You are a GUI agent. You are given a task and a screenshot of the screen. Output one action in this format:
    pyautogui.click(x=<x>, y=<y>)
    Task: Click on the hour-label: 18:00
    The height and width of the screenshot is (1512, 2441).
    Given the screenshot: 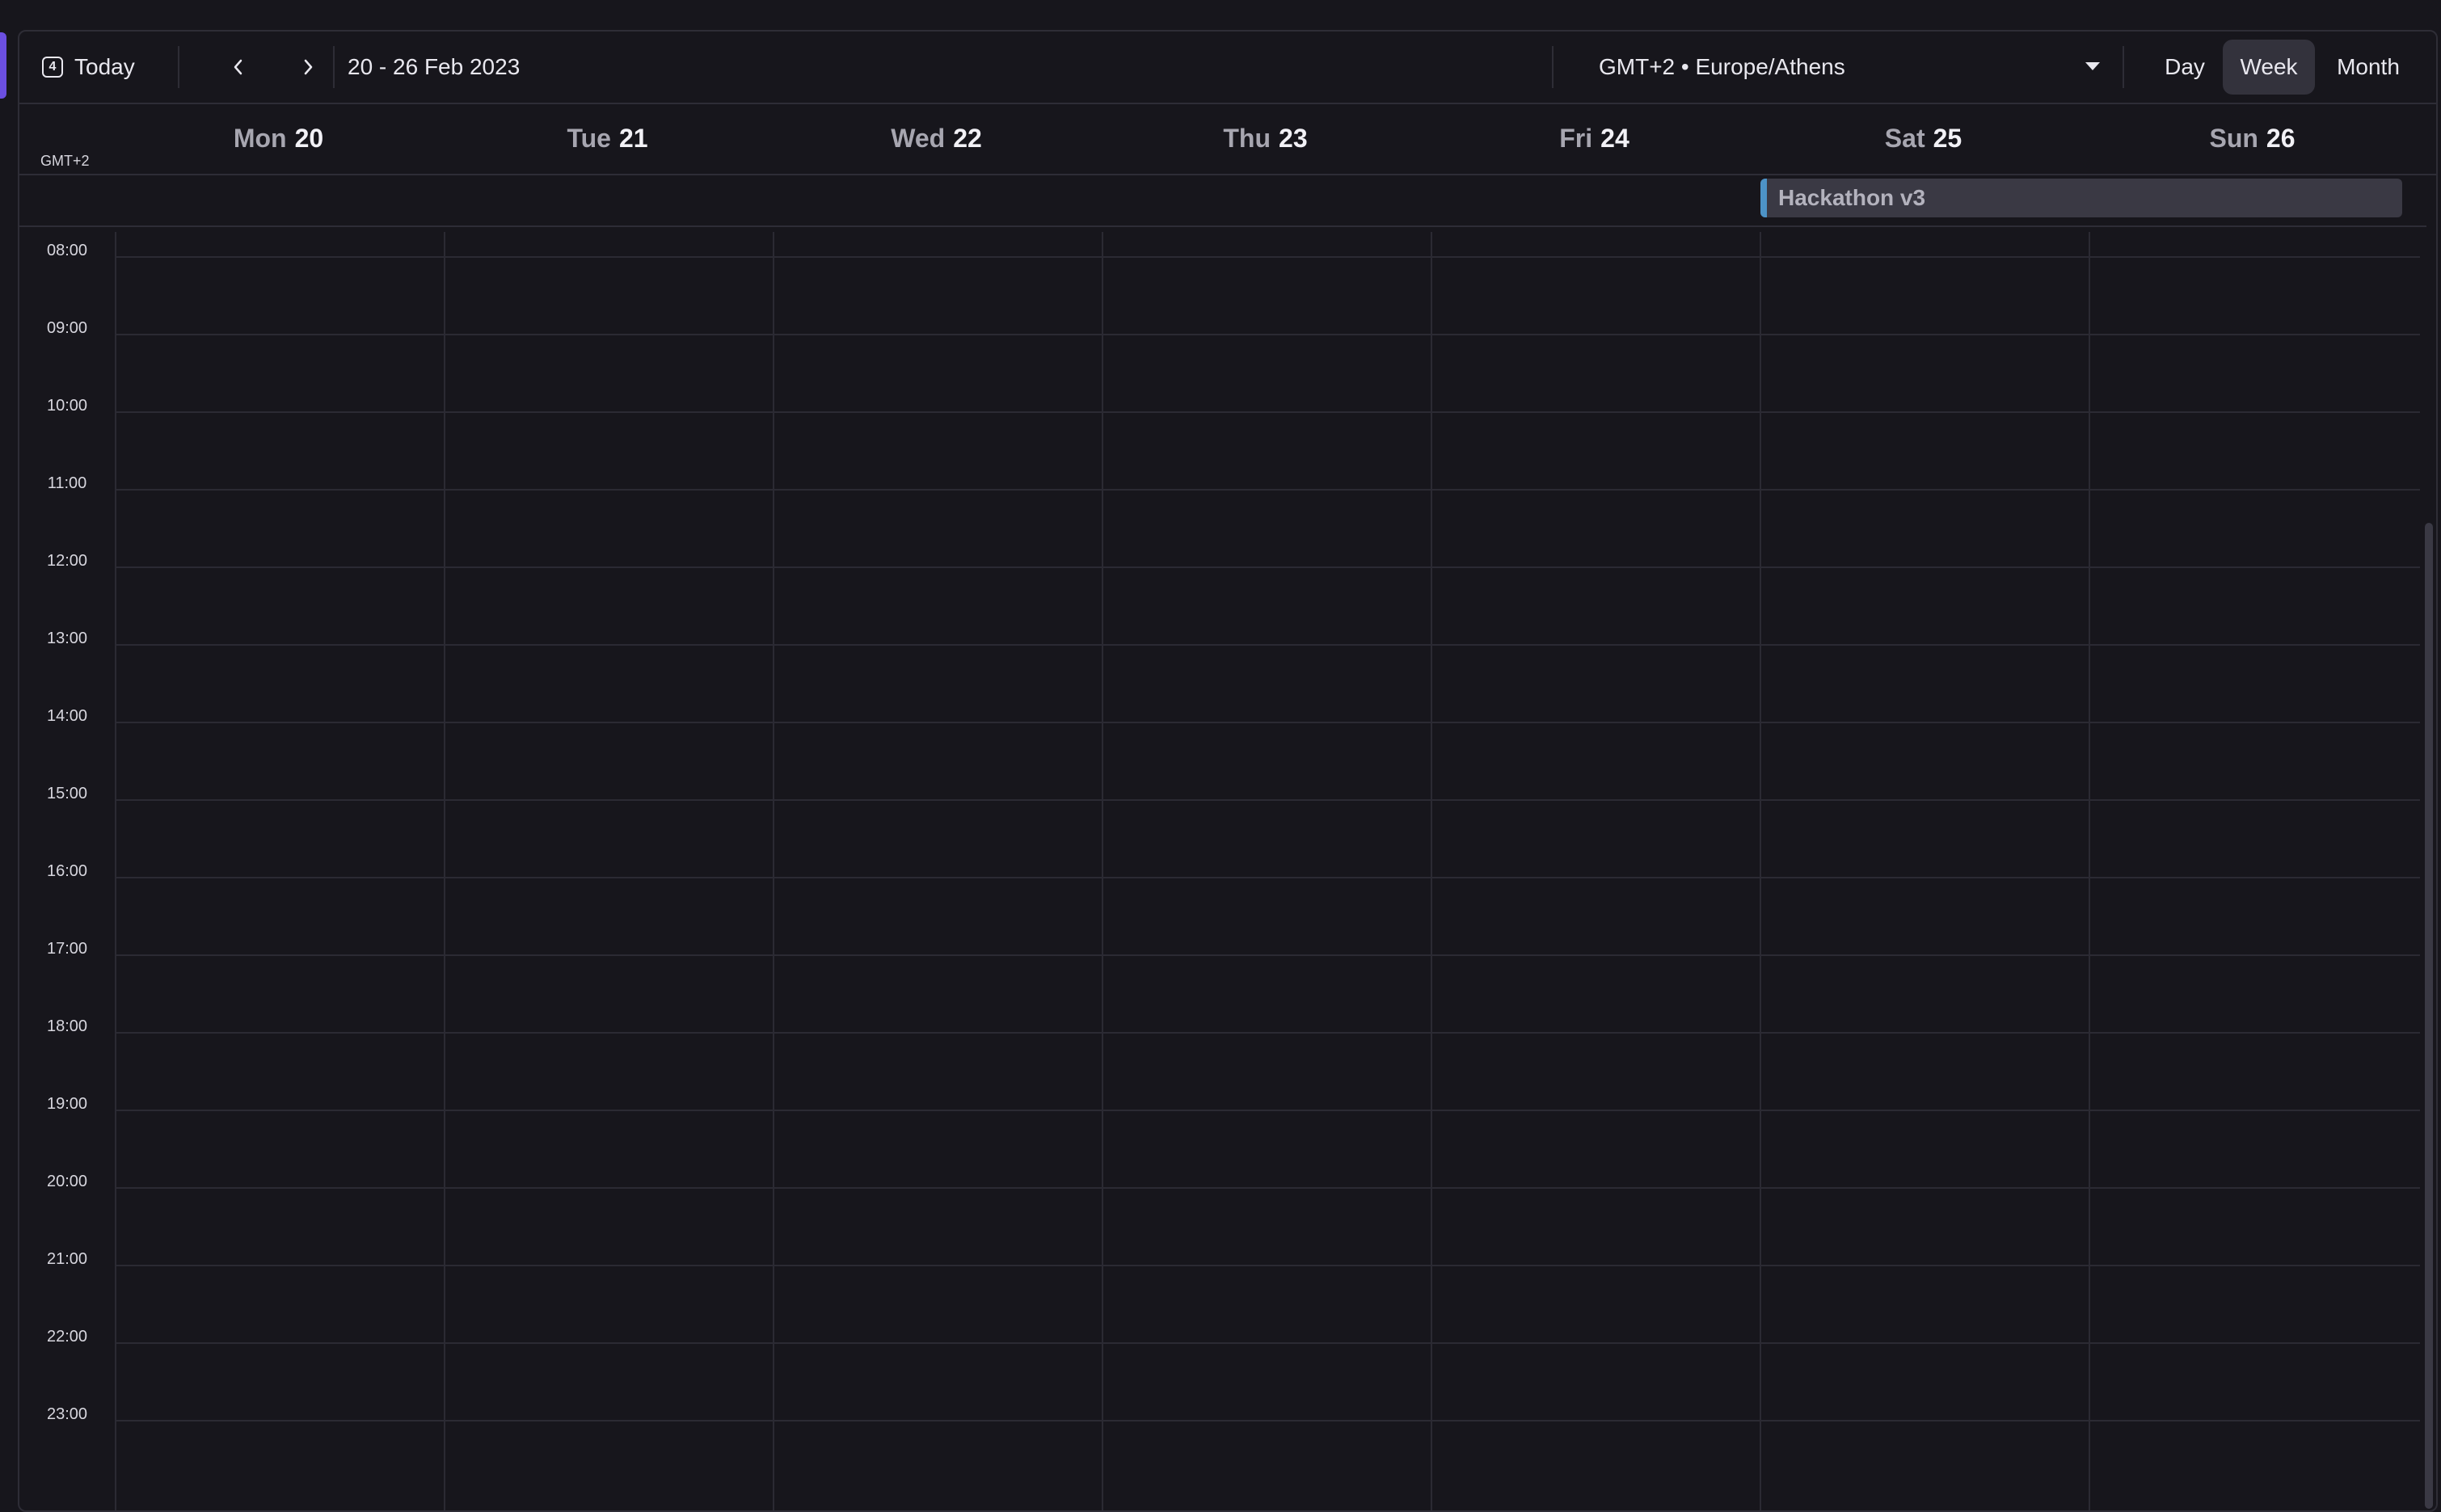 What is the action you would take?
    pyautogui.click(x=67, y=1026)
    